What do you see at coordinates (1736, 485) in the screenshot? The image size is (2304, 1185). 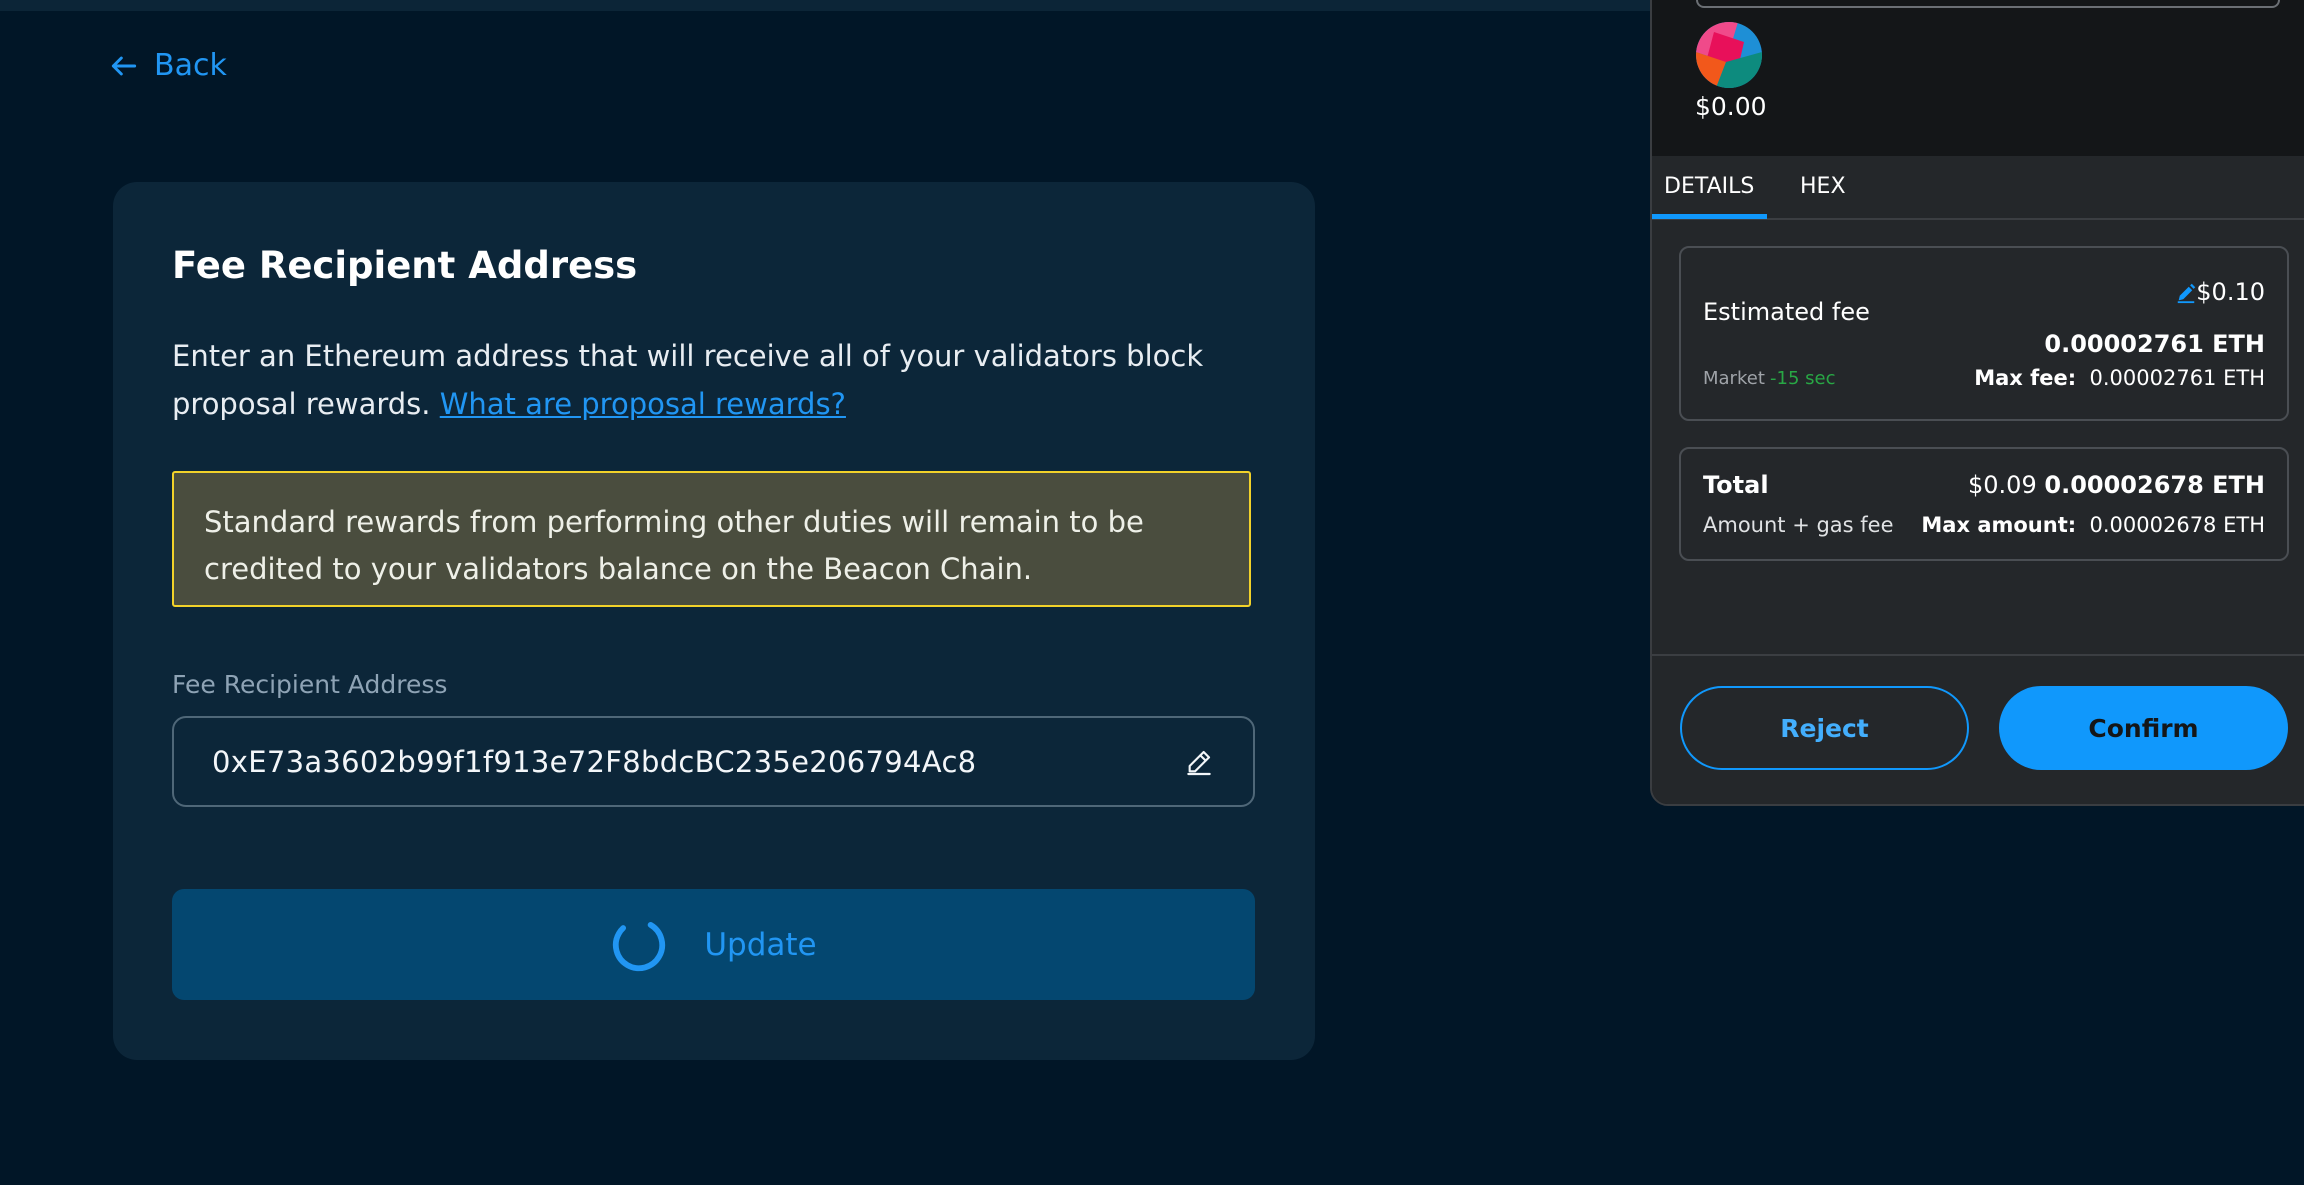 I see `total-label: Total` at bounding box center [1736, 485].